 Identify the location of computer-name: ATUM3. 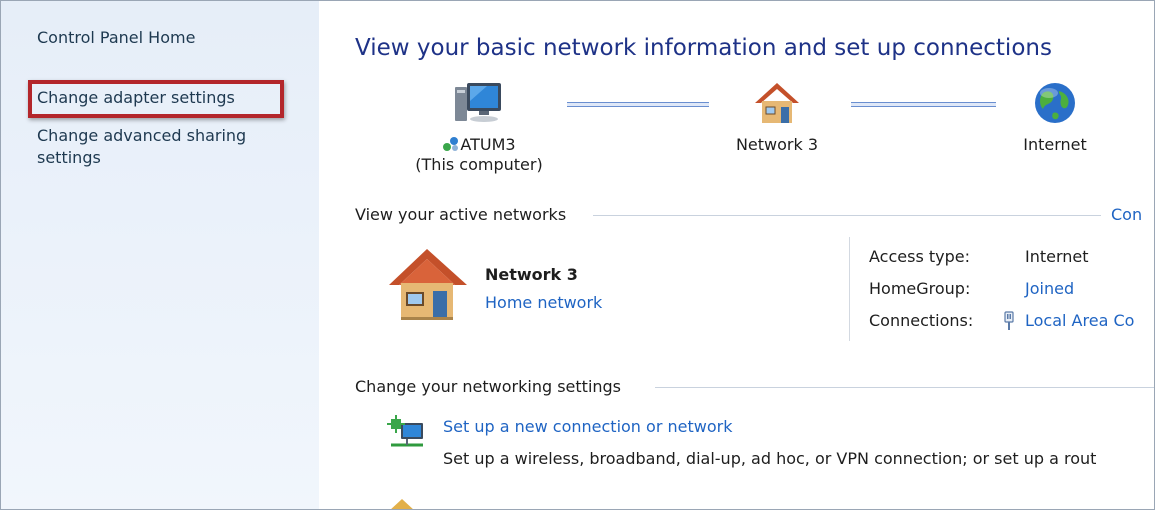
(488, 144).